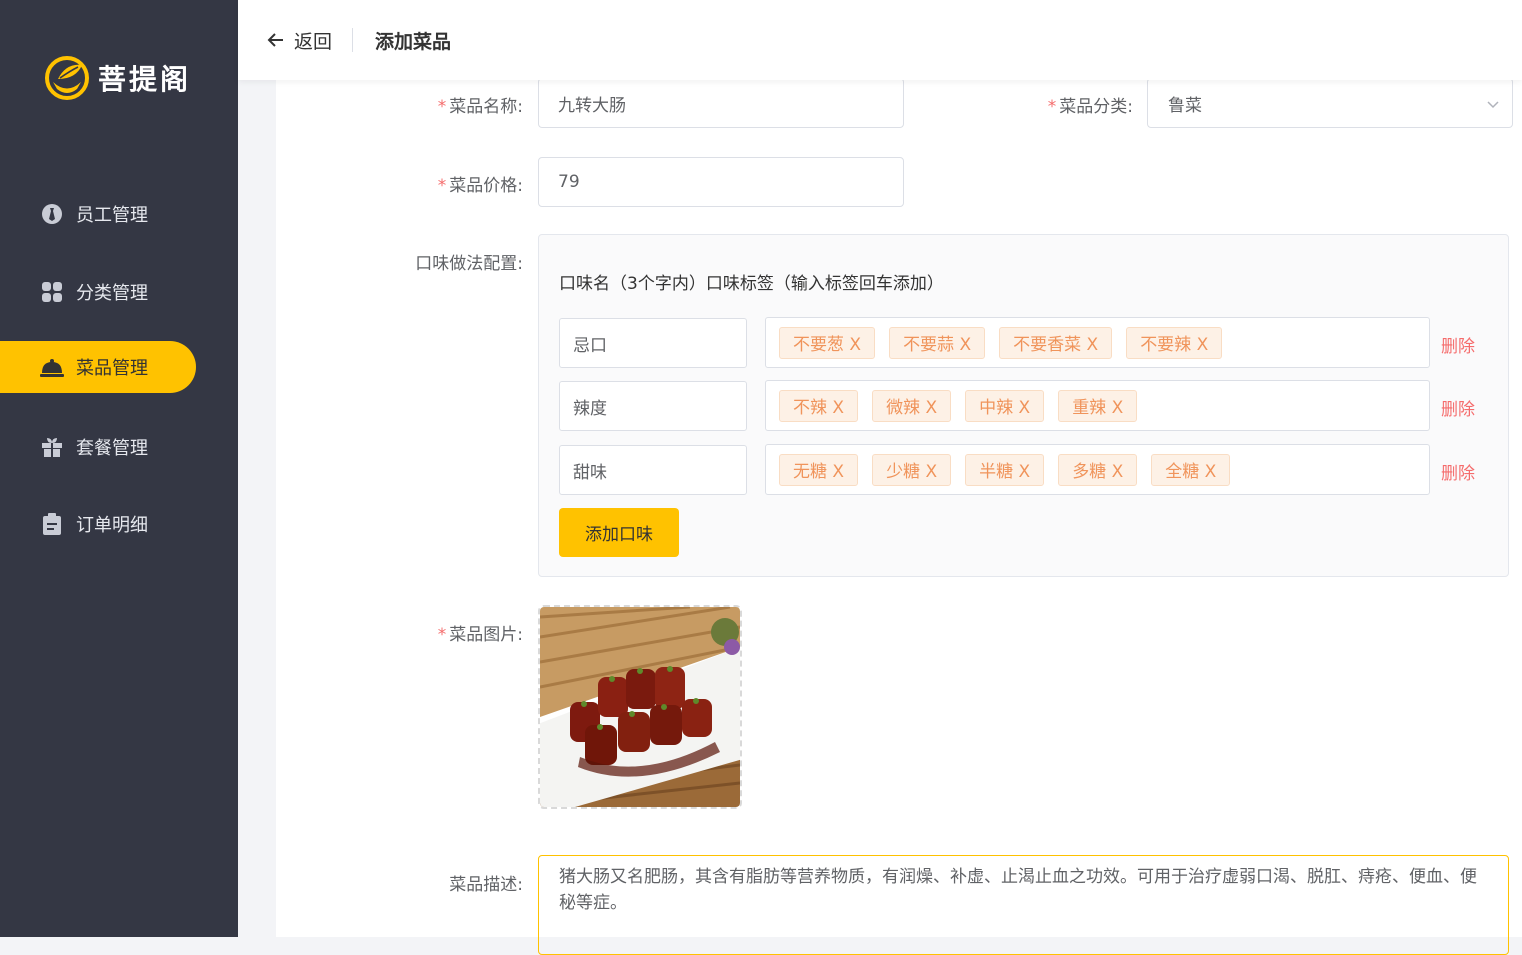 The image size is (1522, 955). Describe the element at coordinates (112, 215) in the screenshot. I see `sidebar-item-label: 员工管理` at that location.